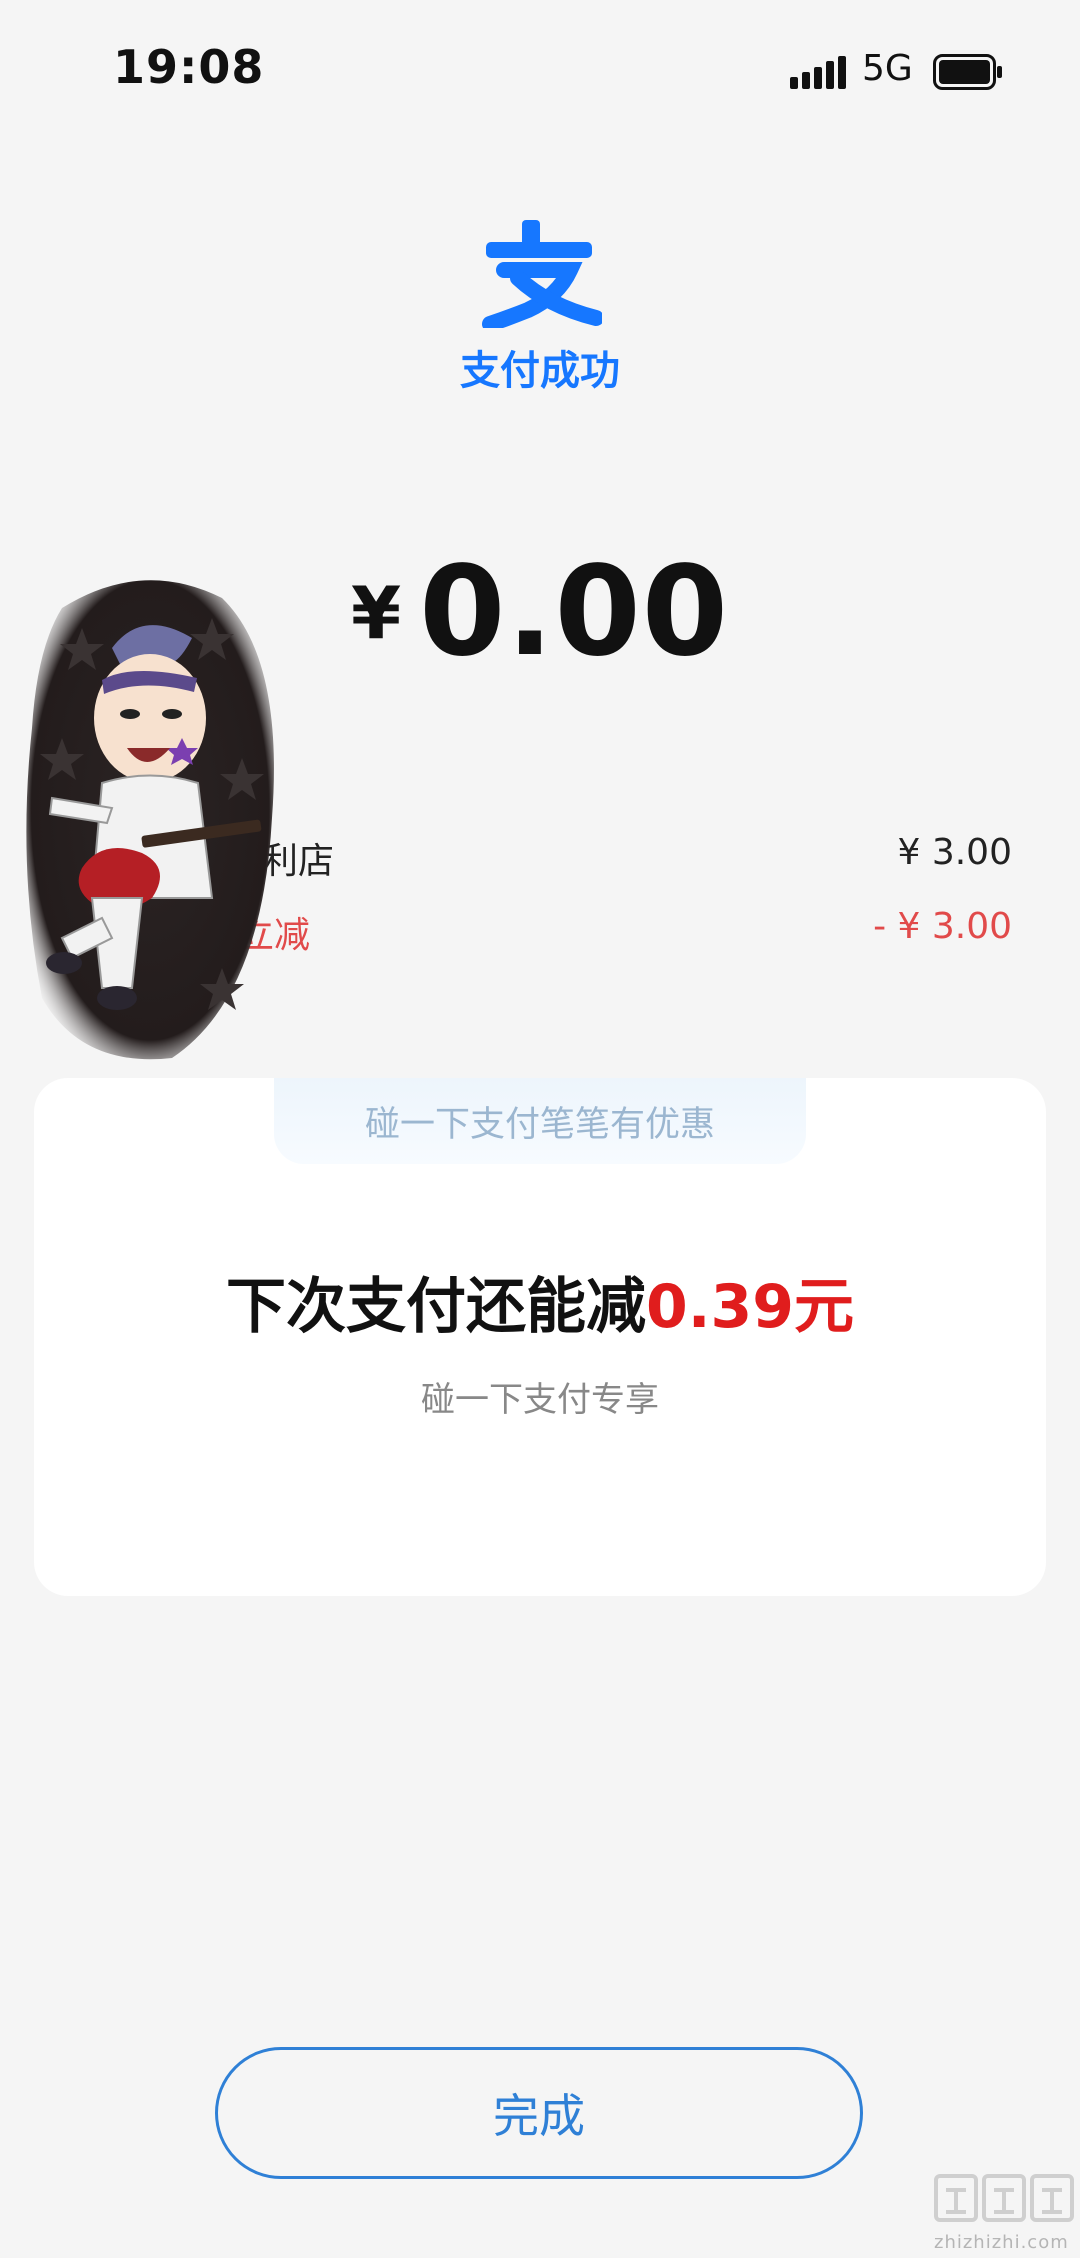 The height and width of the screenshot is (2258, 1080). Describe the element at coordinates (1001, 2242) in the screenshot. I see `watermark-text: zhizhizhi.com` at that location.